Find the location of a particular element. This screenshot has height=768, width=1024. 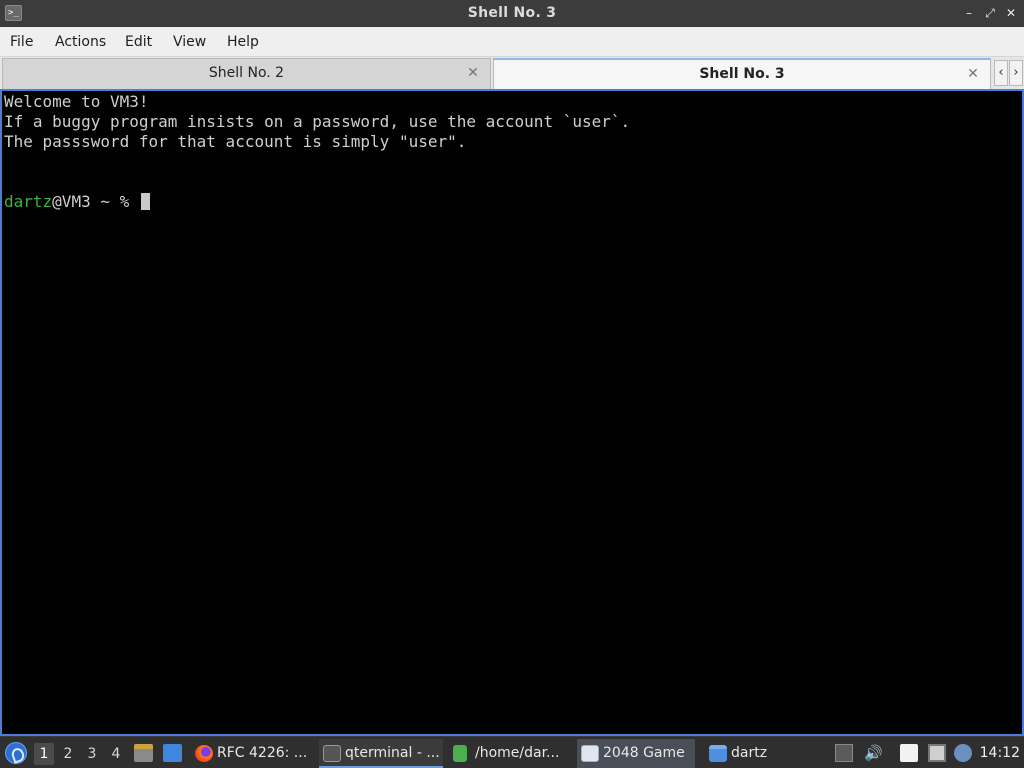

window-titlebar: >_ Shell No. 3 – ⤢ ✕ is located at coordinates (512, 13).